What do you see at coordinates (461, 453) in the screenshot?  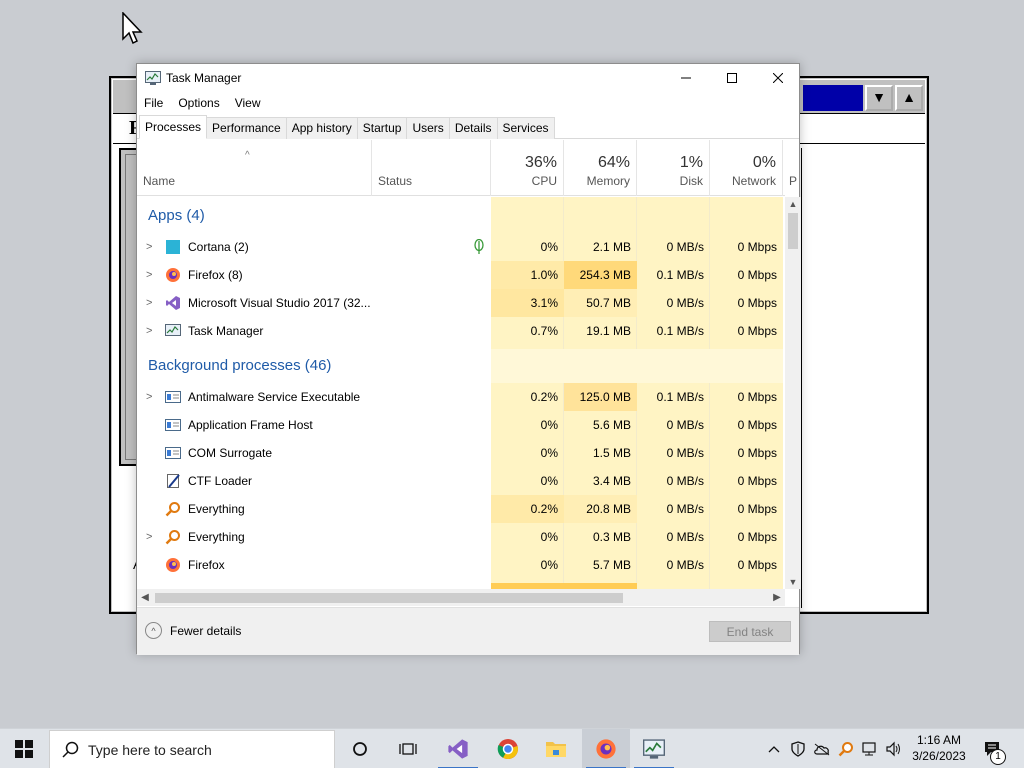 I see `table-row: COM Surrogate 0% 1.5 MB 0 MB/s 0 Mbps` at bounding box center [461, 453].